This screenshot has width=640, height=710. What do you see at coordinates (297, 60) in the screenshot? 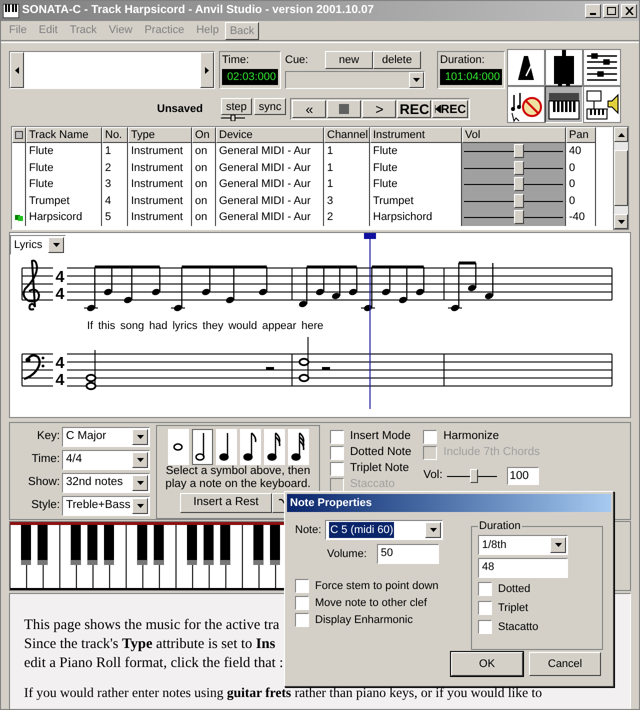
I see `cue-label: Cue:` at bounding box center [297, 60].